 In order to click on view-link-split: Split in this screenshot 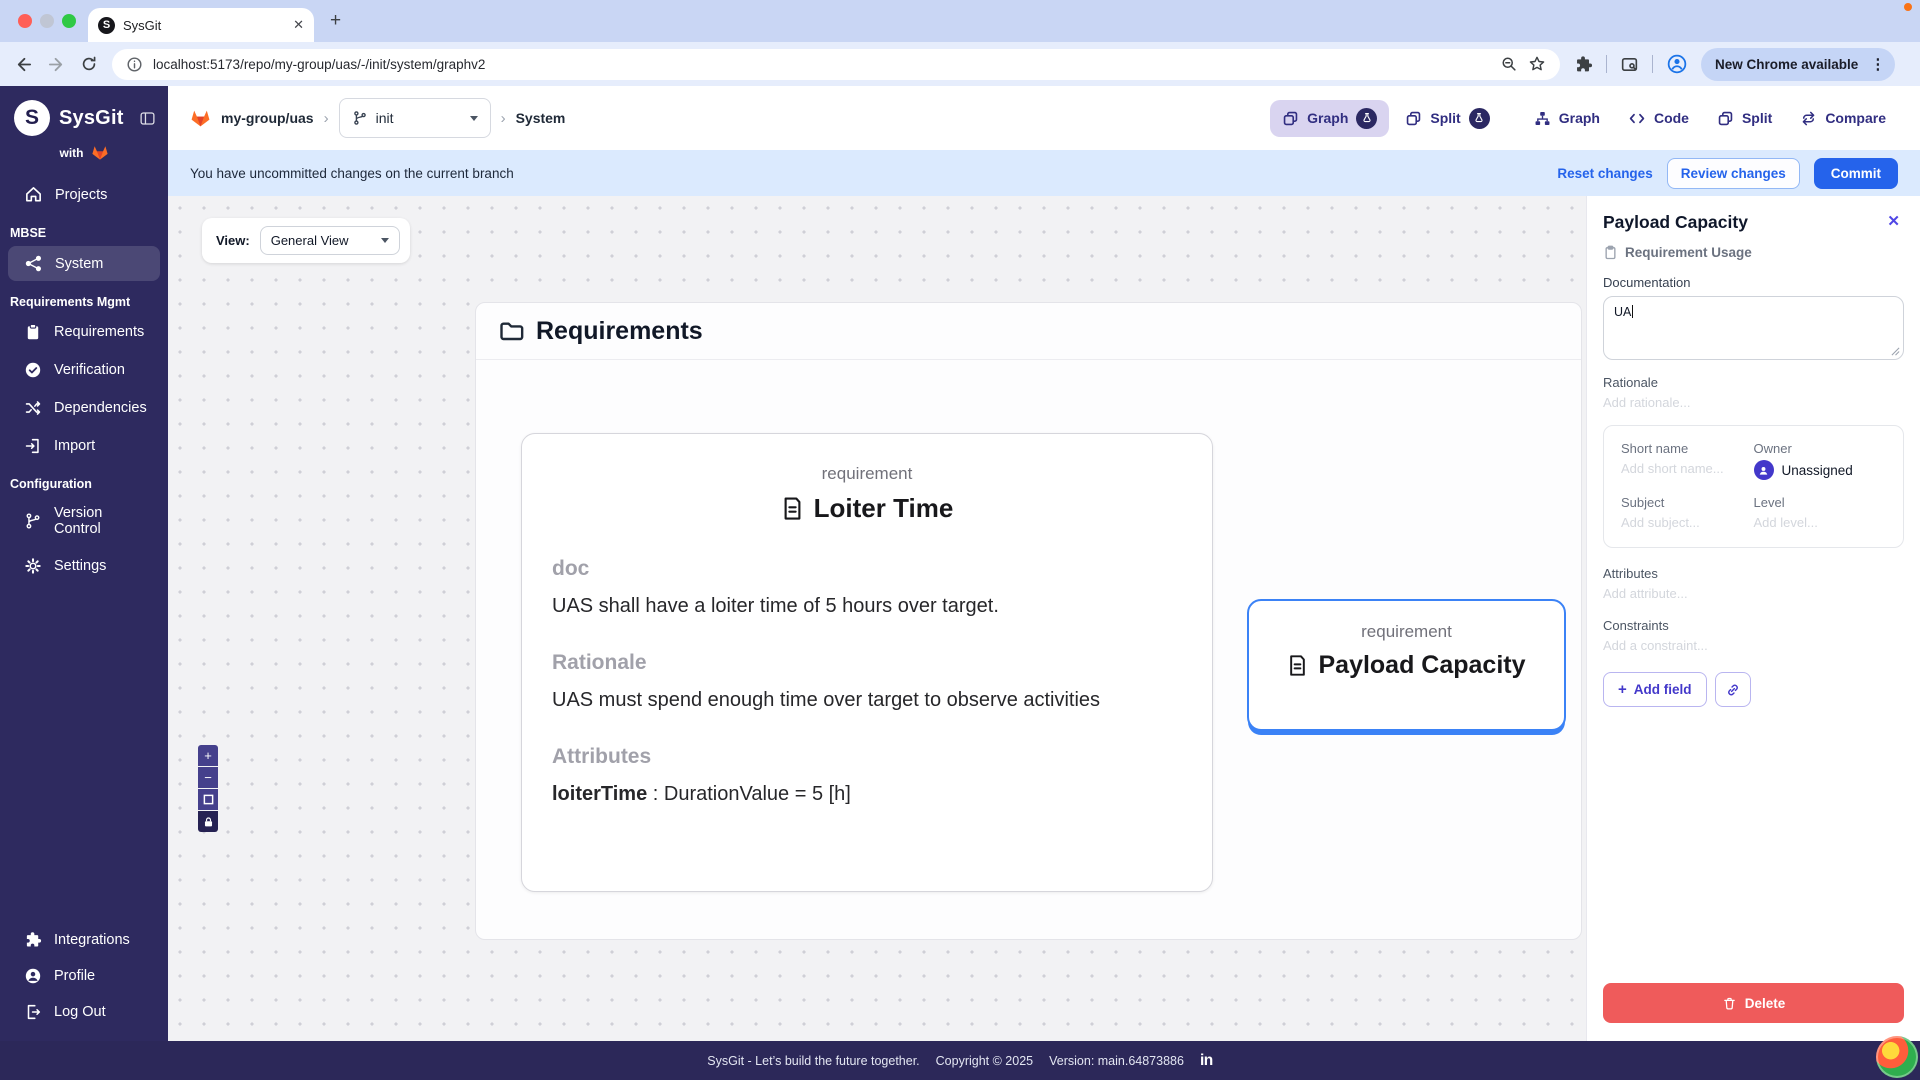, I will do `click(1744, 118)`.